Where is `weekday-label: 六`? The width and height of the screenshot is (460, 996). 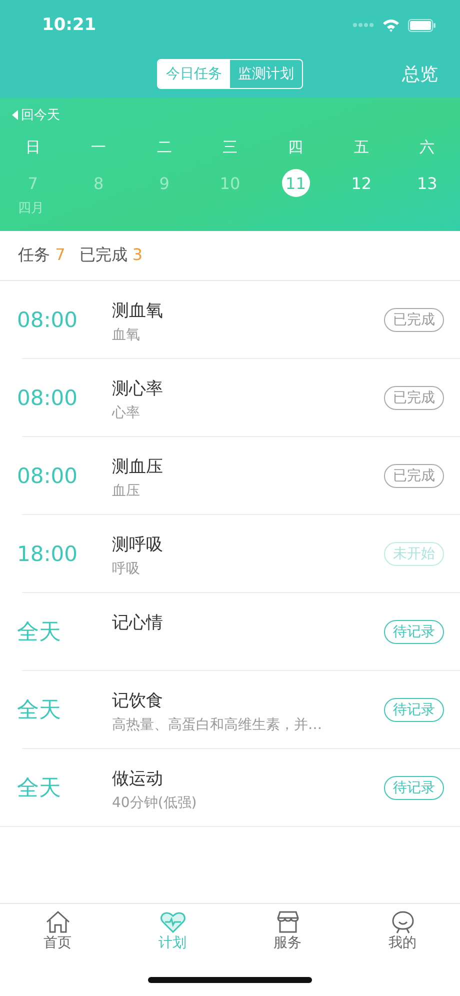
weekday-label: 六 is located at coordinates (427, 147).